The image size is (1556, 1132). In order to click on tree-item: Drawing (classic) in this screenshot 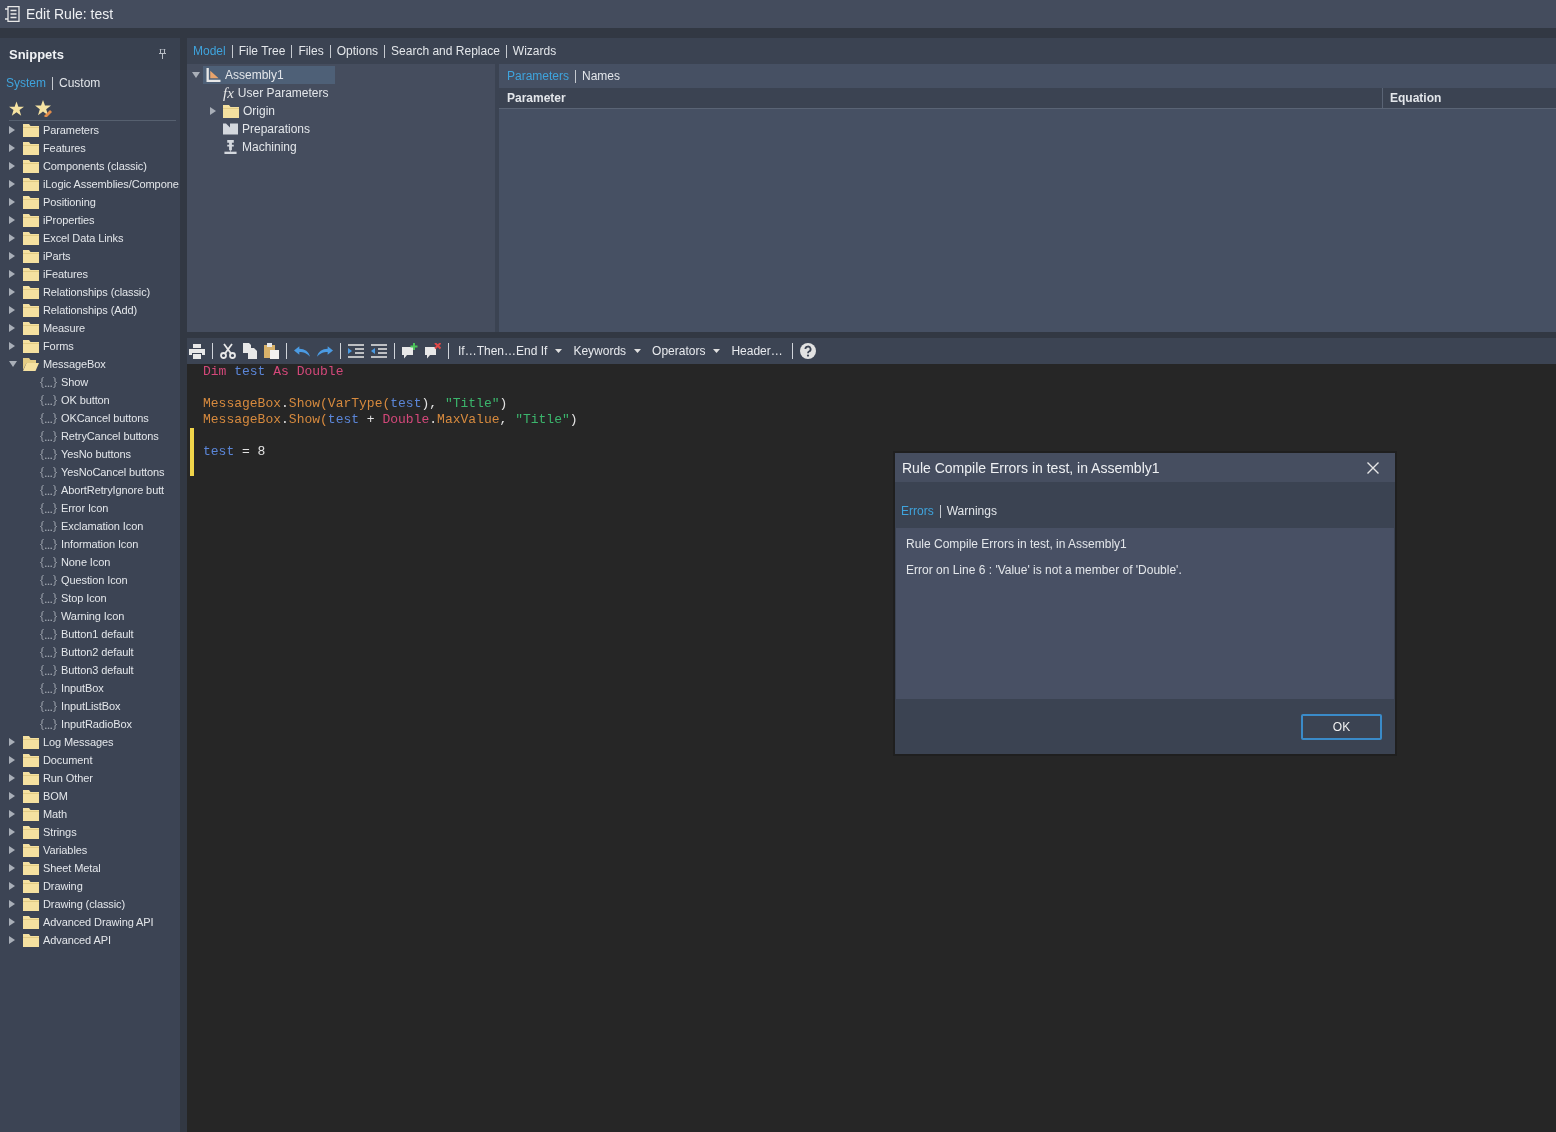, I will do `click(74, 904)`.